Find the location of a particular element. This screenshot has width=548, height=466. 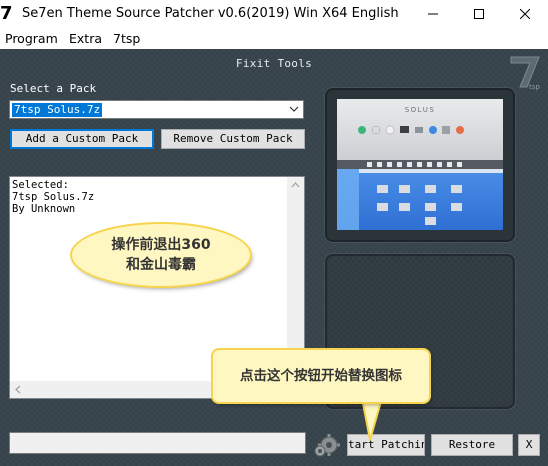

exit-button: X is located at coordinates (529, 445).